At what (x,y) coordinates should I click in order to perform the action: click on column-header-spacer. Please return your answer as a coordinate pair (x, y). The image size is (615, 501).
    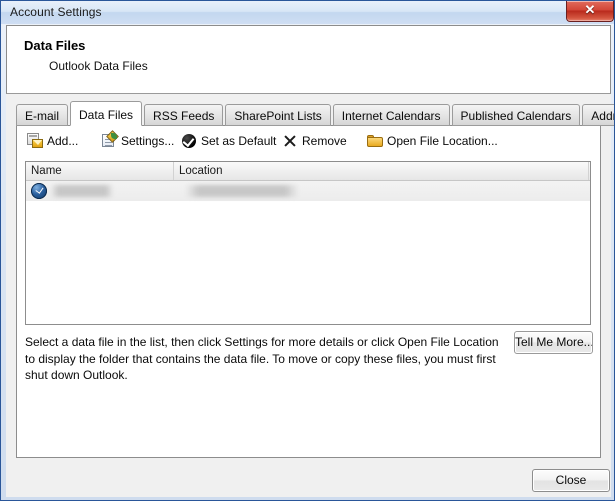
    Looking at the image, I should click on (591, 171).